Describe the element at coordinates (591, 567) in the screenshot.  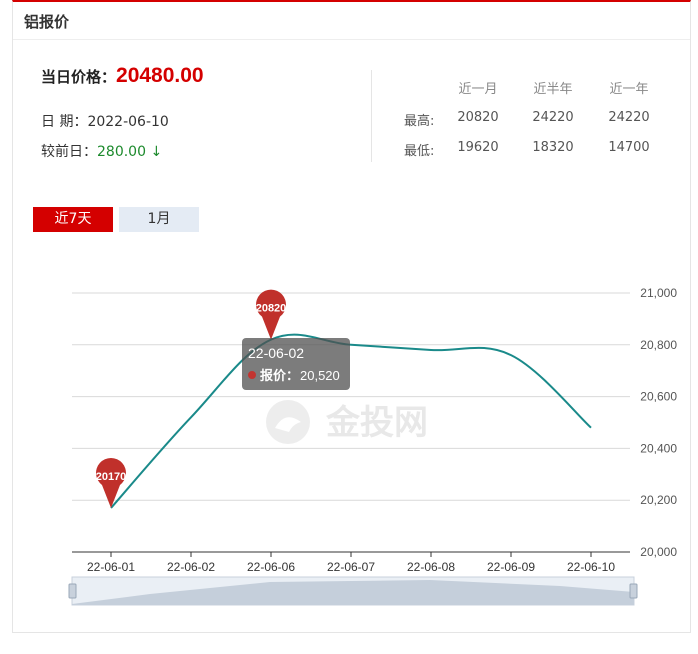
I see `x-tick-label: 22-06-10` at that location.